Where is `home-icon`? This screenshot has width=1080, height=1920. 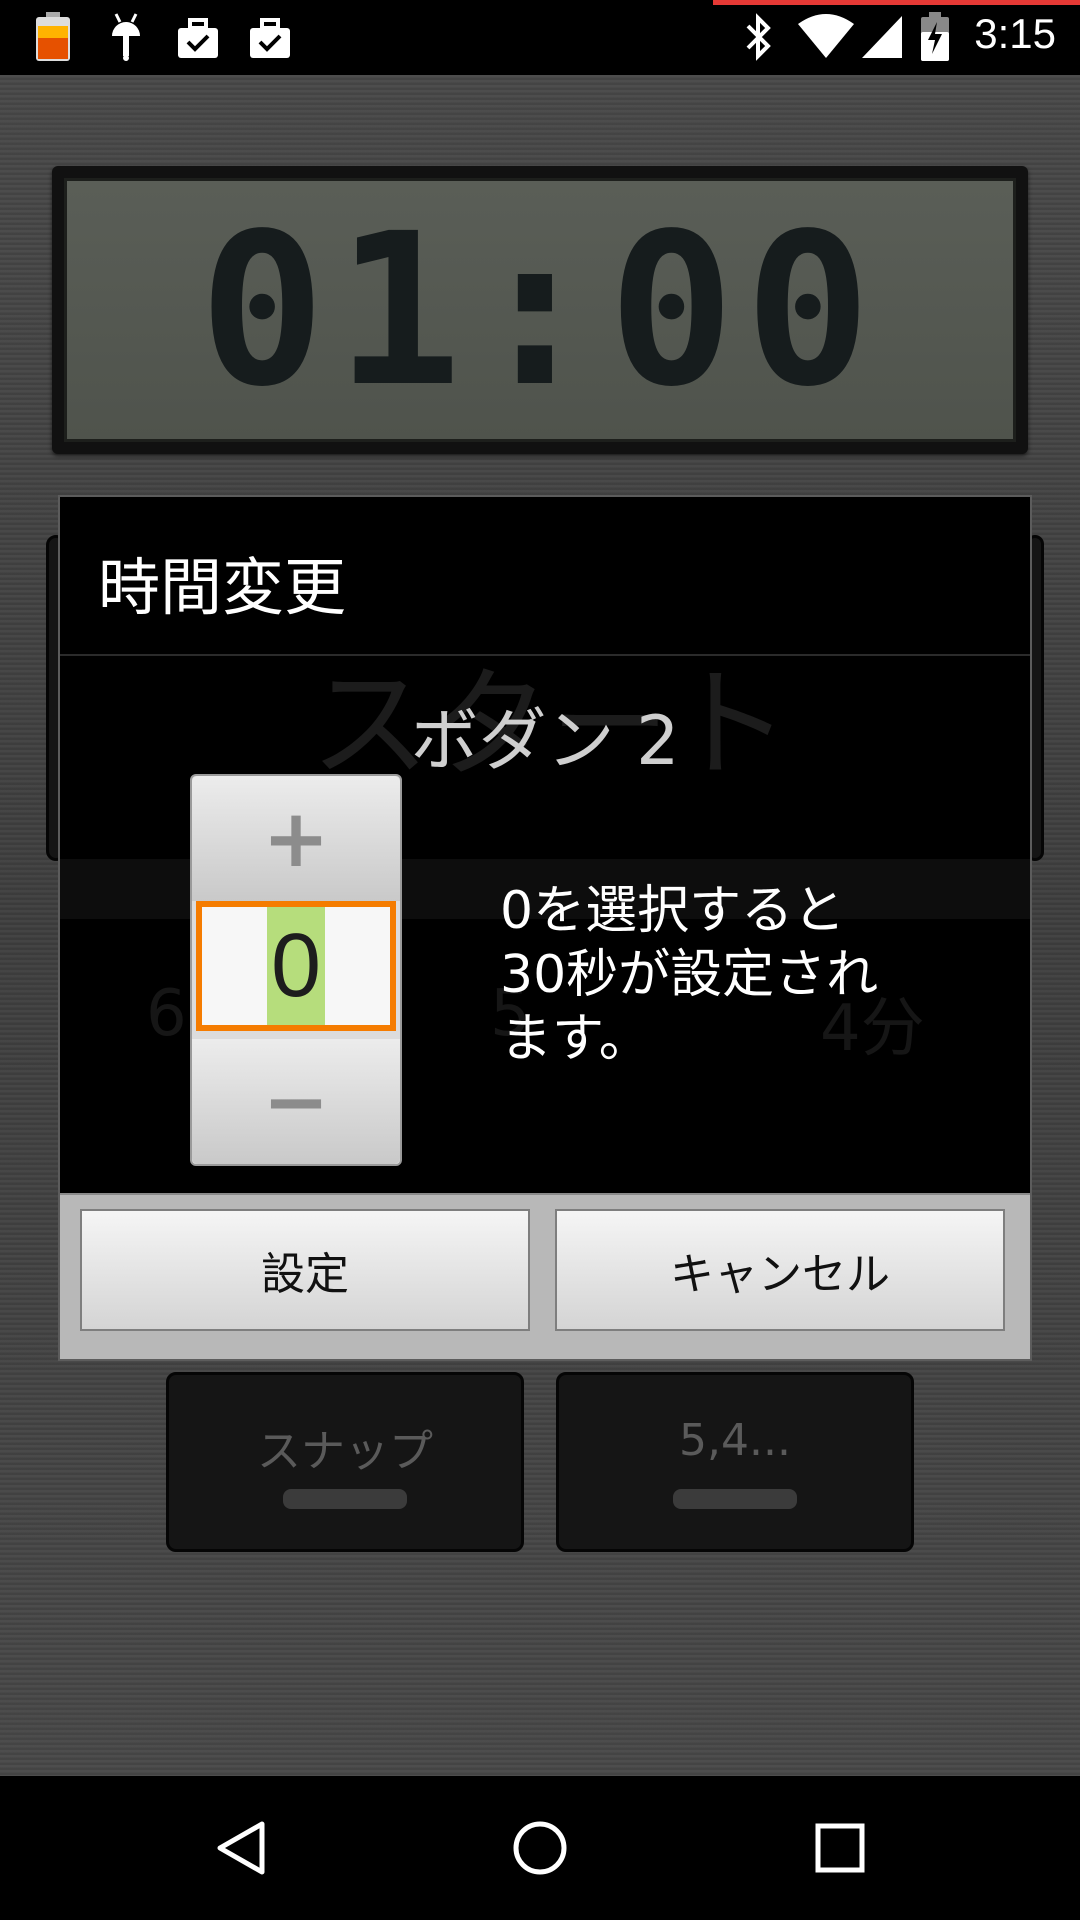
home-icon is located at coordinates (540, 1848).